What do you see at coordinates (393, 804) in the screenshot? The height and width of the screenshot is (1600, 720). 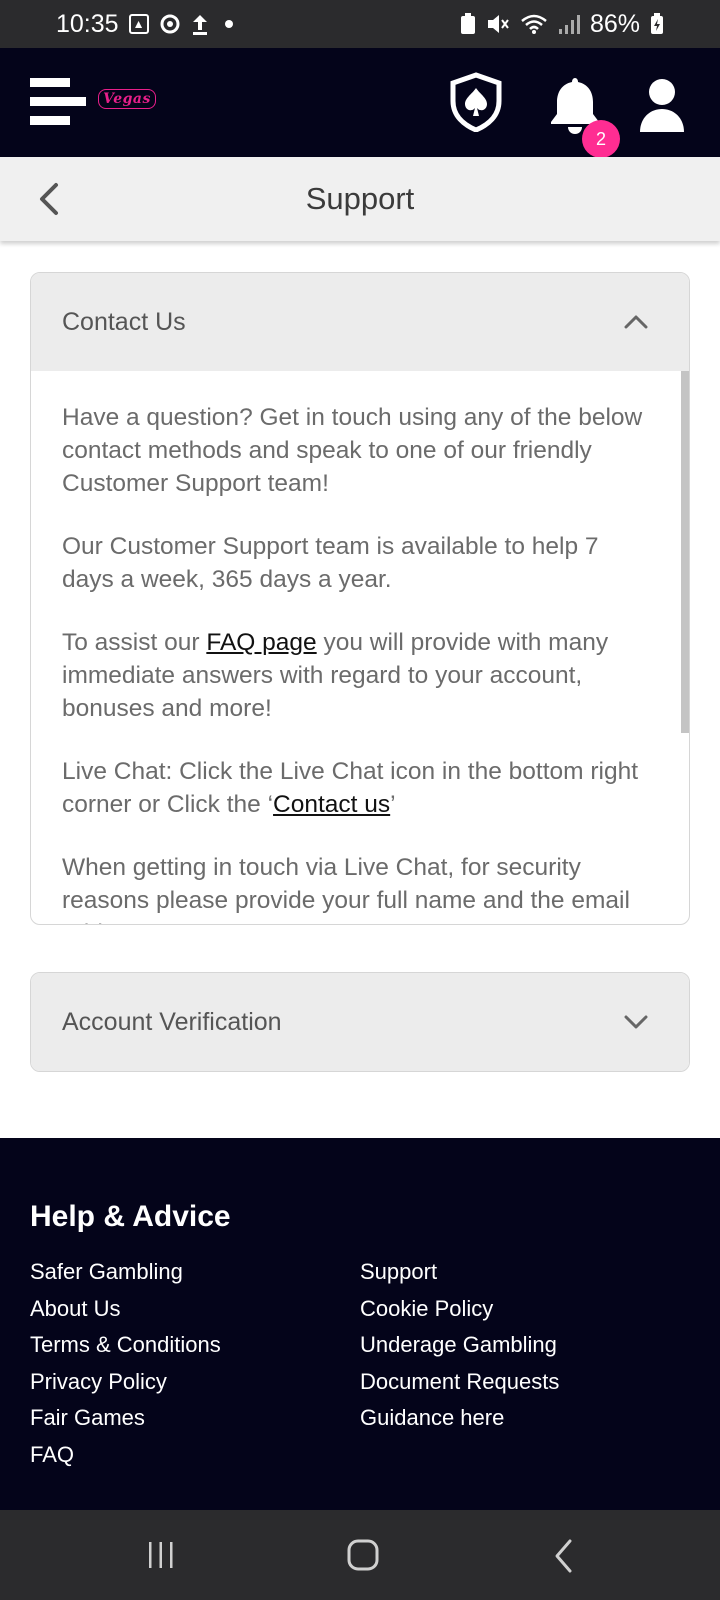 I see `chat-text-after: ’` at bounding box center [393, 804].